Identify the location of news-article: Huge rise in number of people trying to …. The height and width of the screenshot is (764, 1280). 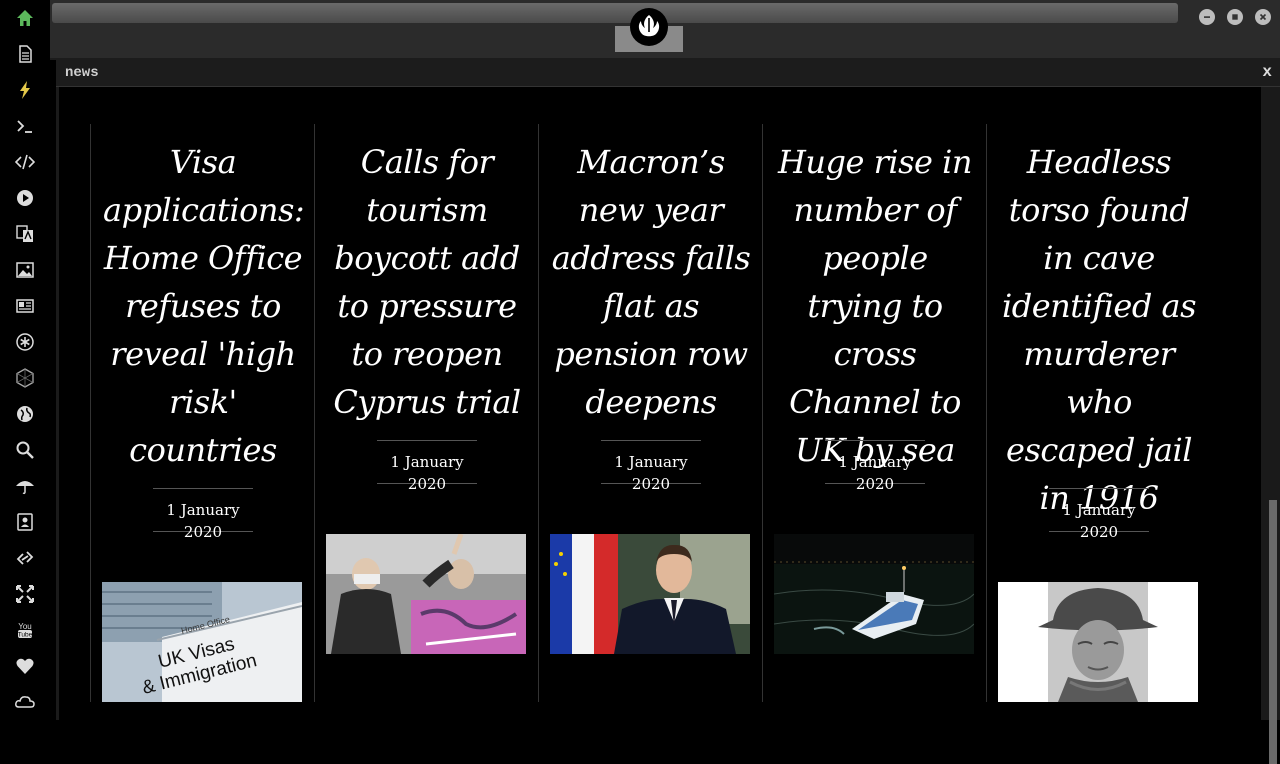
(874, 413).